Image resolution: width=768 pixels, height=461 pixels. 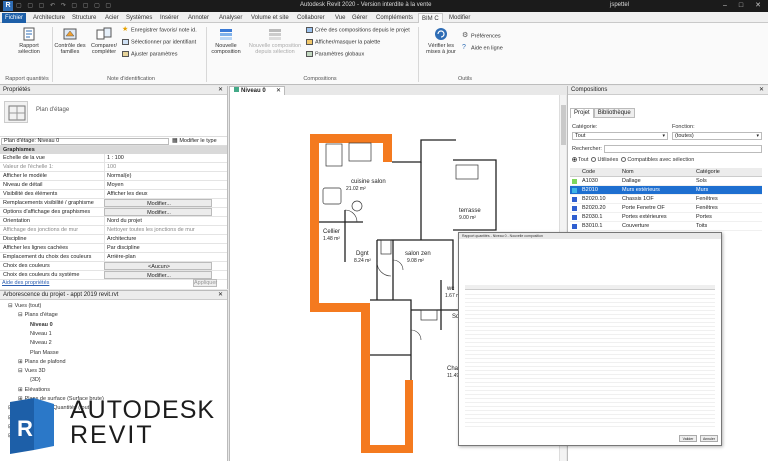 I want to click on compositions-close-icon: ✕, so click(x=761, y=90).